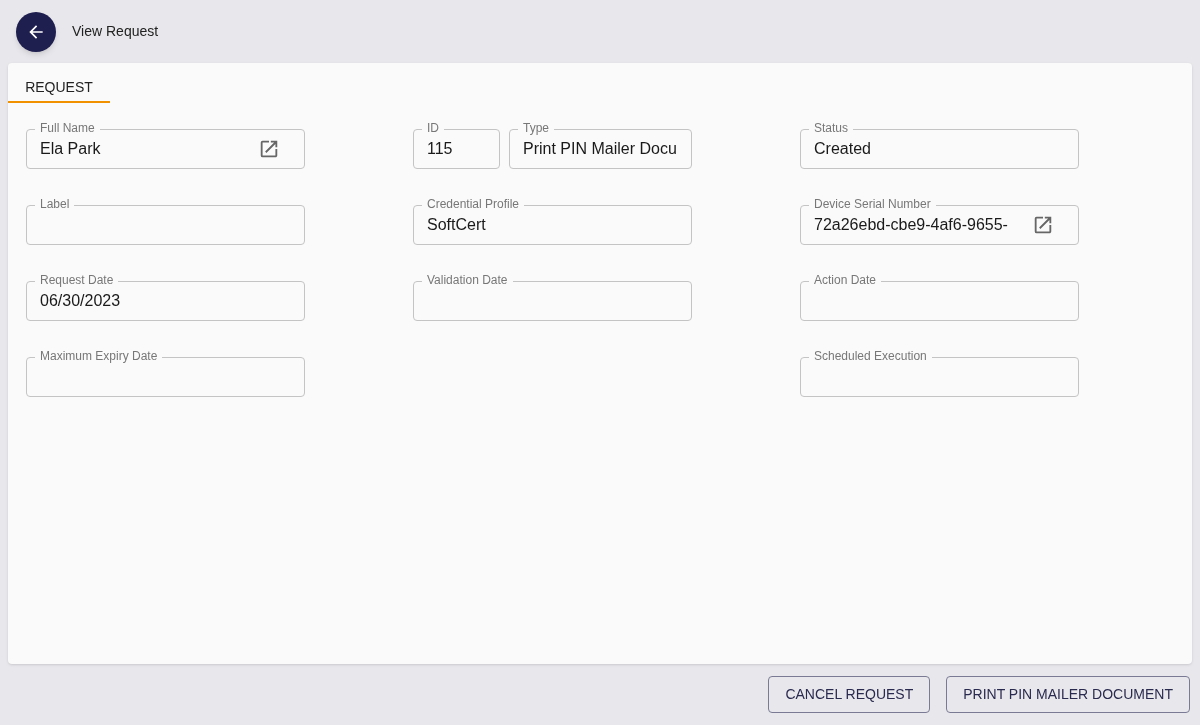 The width and height of the screenshot is (1200, 725). What do you see at coordinates (911, 225) in the screenshot?
I see `field-value: 72a26ebd-cbe9-4af6-9655-` at bounding box center [911, 225].